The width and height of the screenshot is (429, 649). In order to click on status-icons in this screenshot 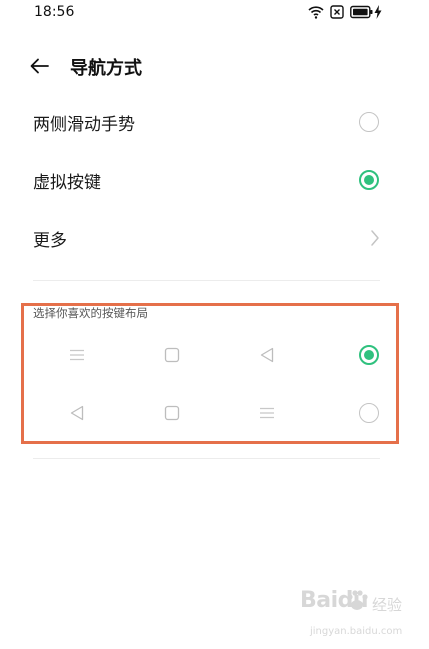, I will do `click(348, 13)`.